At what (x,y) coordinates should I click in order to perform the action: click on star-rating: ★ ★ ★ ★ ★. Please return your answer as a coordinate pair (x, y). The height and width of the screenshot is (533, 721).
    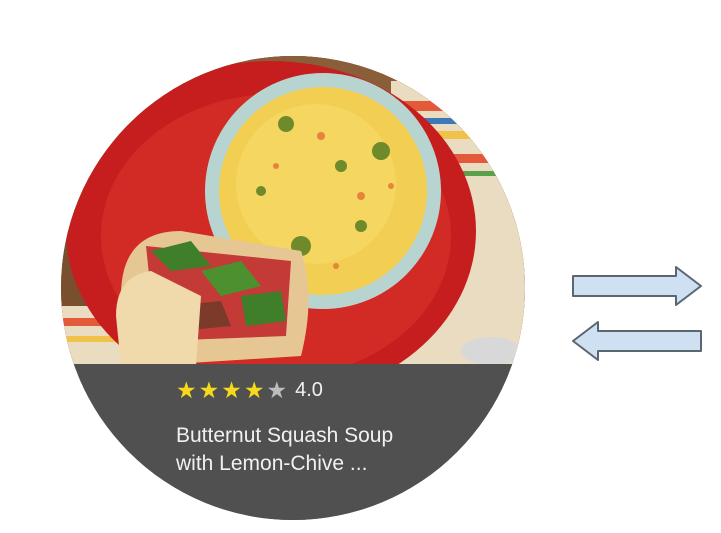
    Looking at the image, I should click on (231, 390).